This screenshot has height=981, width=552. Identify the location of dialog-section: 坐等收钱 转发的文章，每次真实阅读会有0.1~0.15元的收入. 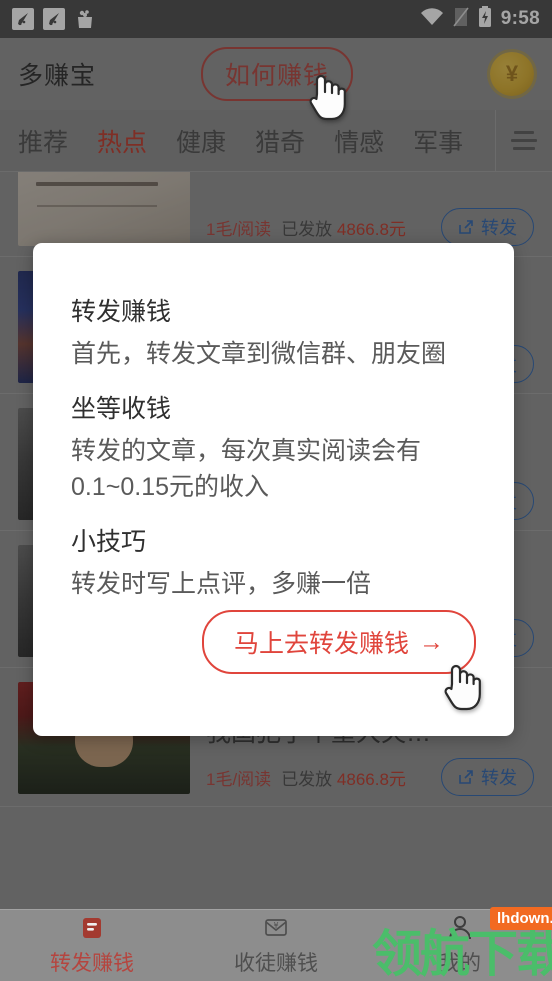
(273, 449).